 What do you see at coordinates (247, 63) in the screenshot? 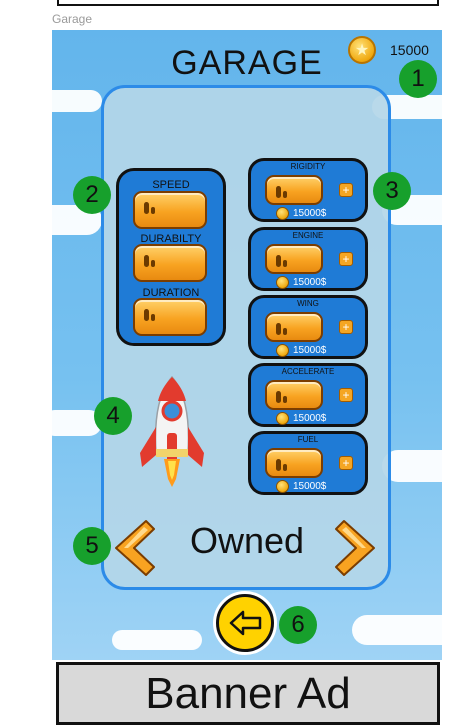
I see `page-title: GARAGE` at bounding box center [247, 63].